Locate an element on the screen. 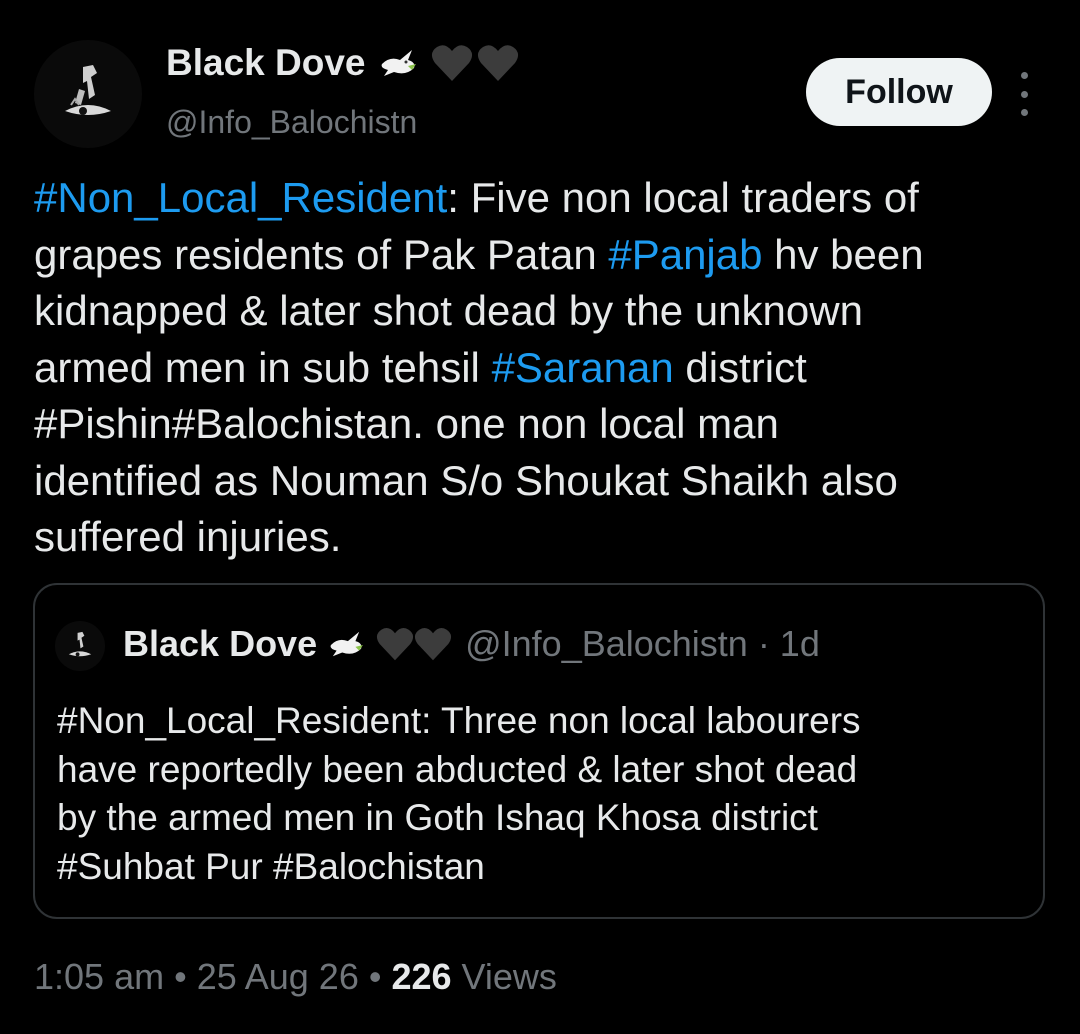 The height and width of the screenshot is (1034, 1080). quoted-author-avatar is located at coordinates (80, 646).